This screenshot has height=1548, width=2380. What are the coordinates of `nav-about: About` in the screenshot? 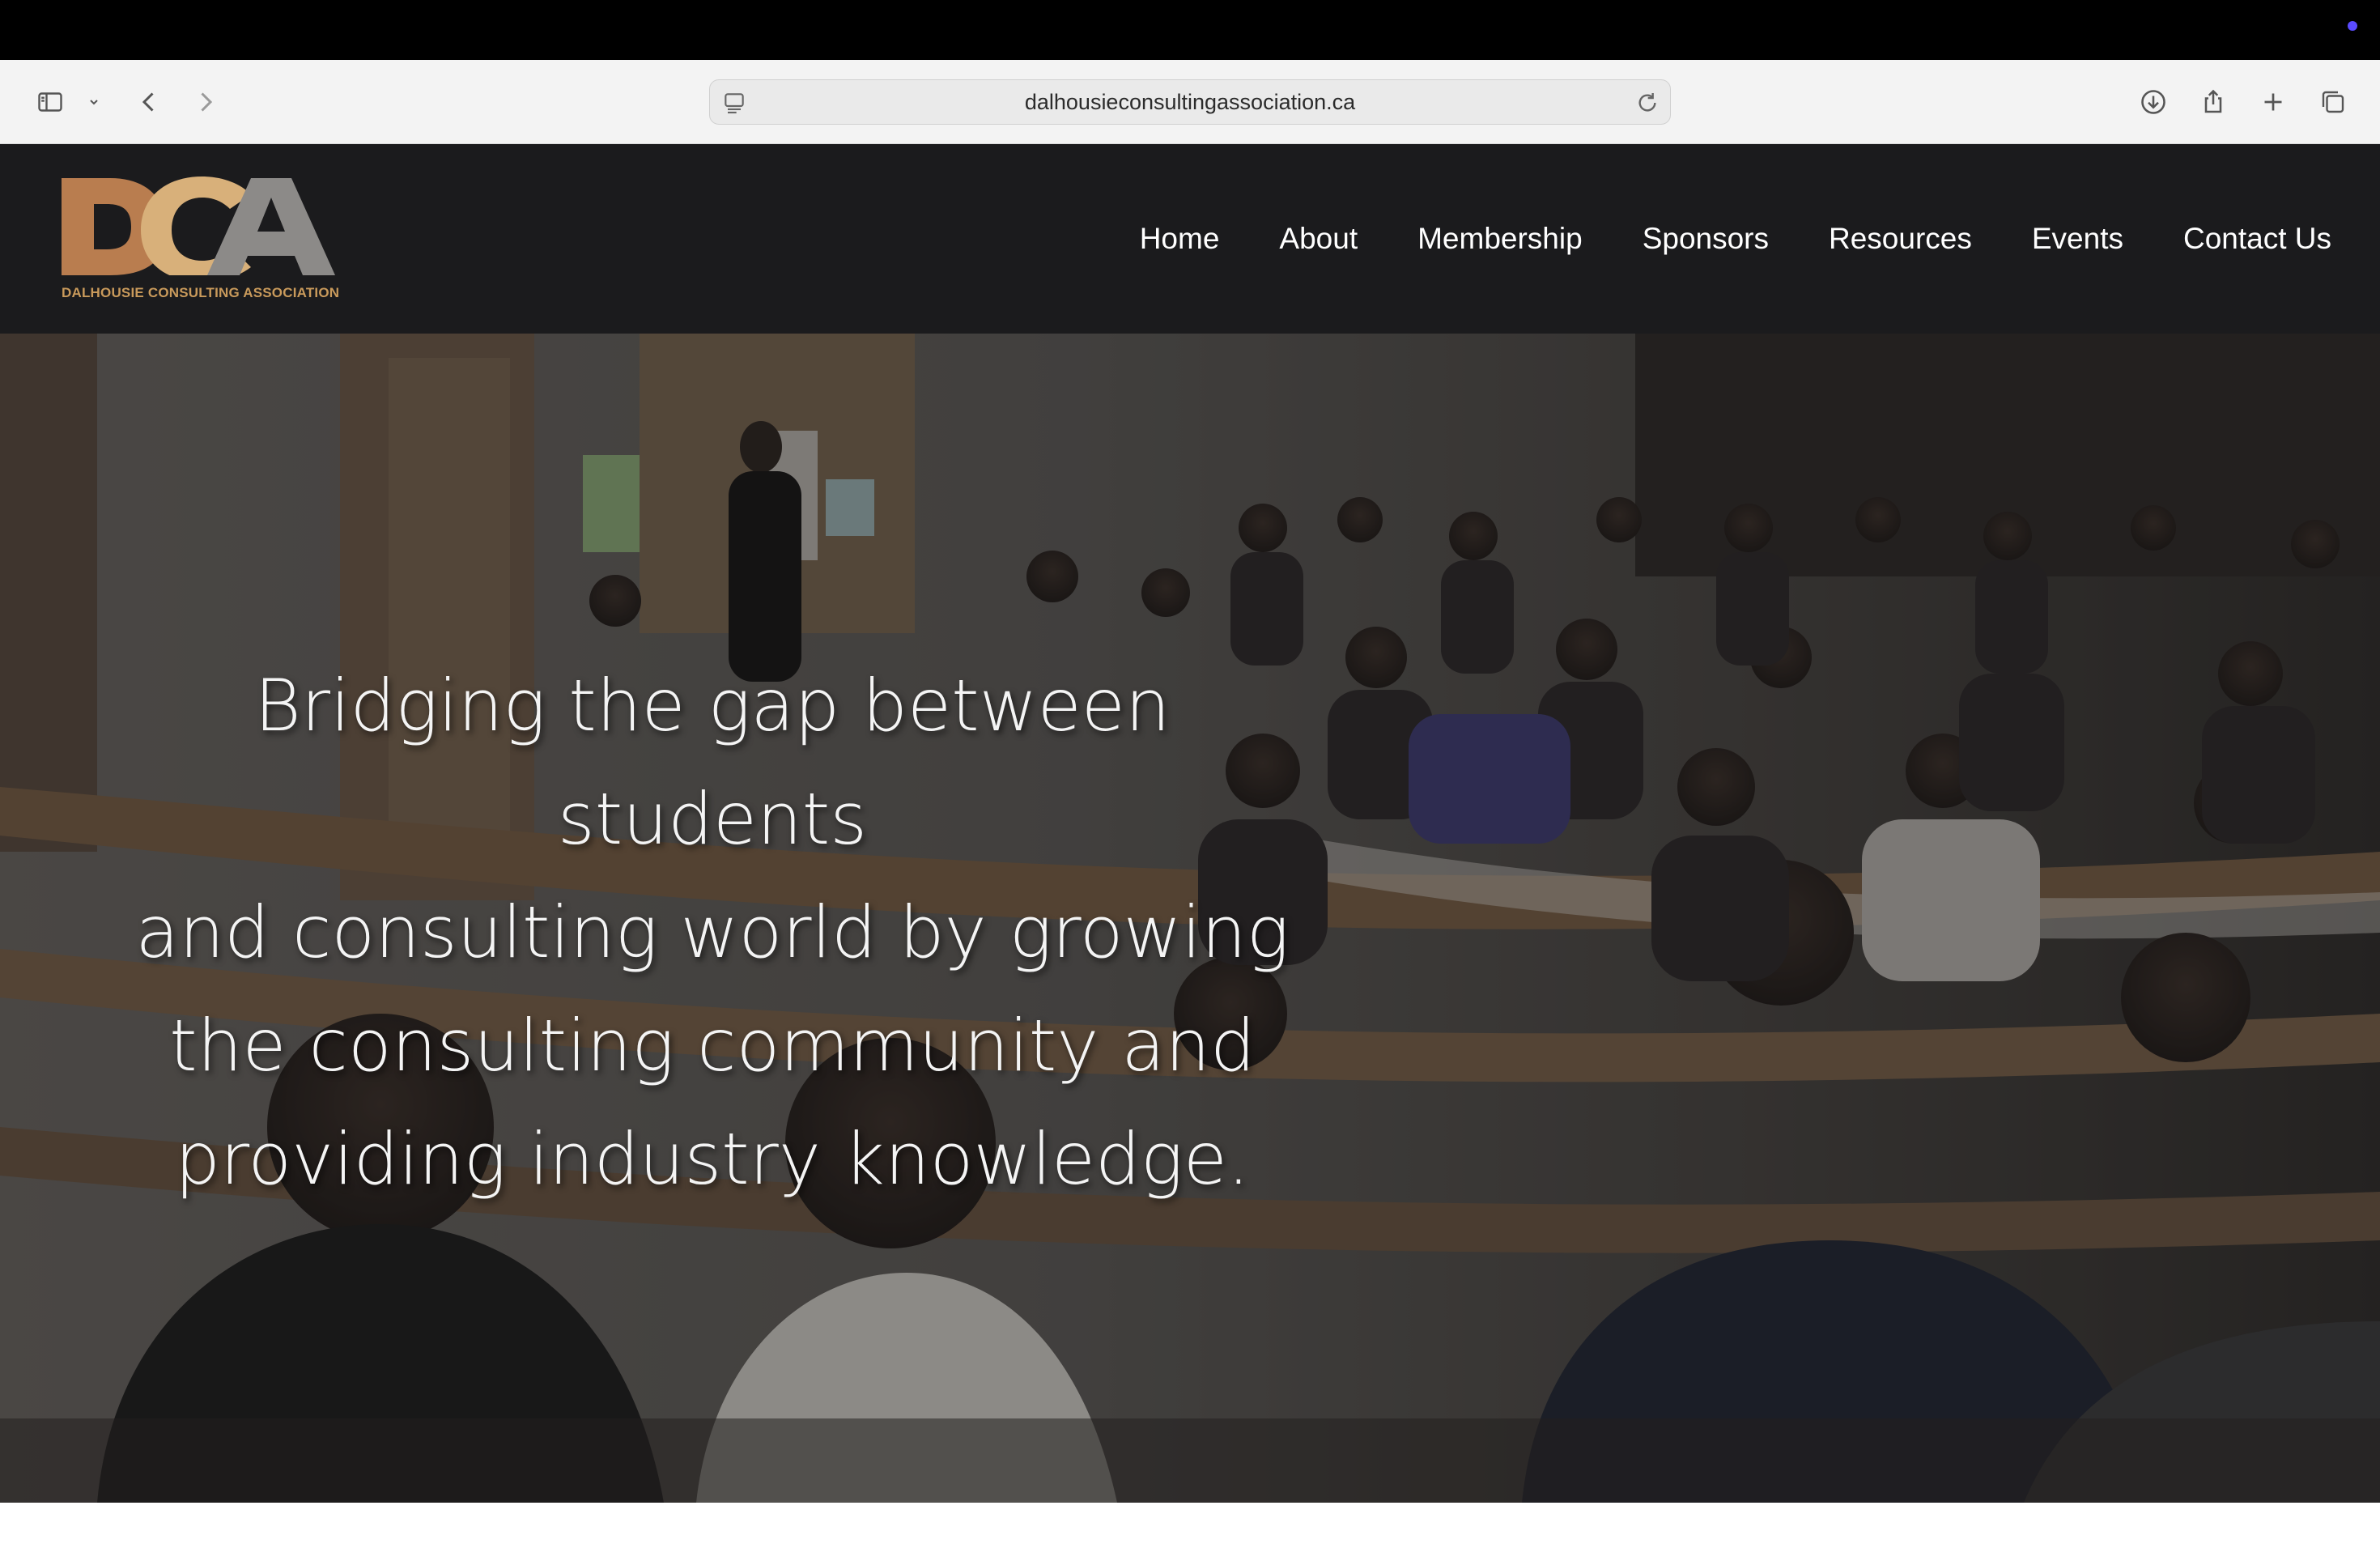 It's located at (1318, 239).